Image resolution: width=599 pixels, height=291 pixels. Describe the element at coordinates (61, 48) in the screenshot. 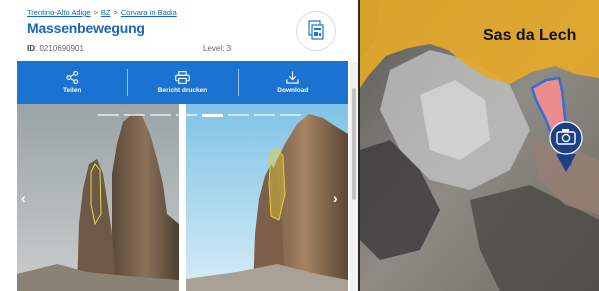

I see `event-id-value: 0210690901` at that location.